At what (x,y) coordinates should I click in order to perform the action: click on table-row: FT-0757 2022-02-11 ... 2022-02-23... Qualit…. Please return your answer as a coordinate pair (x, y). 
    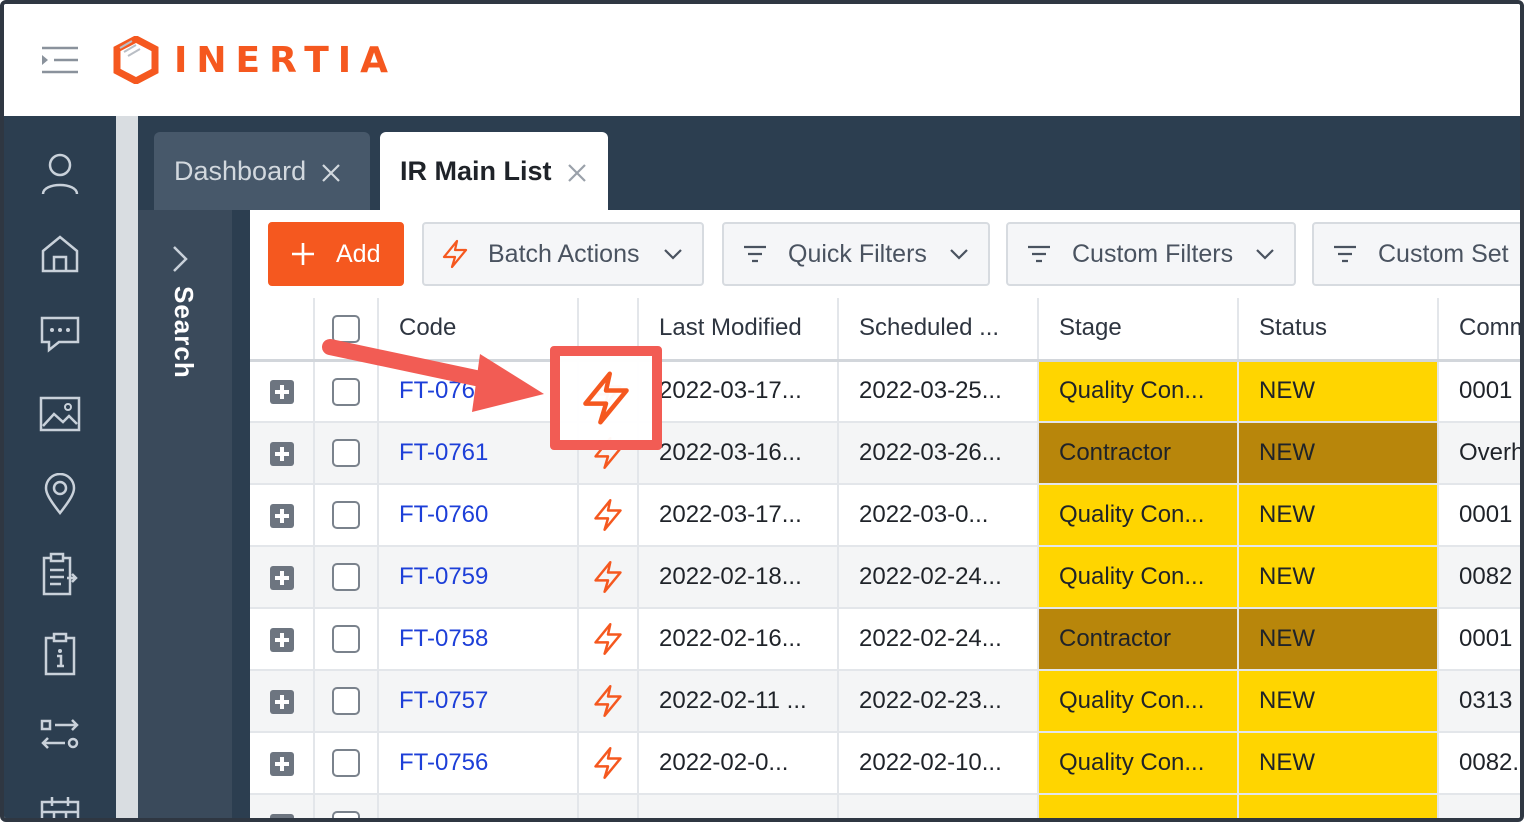
    Looking at the image, I should click on (885, 701).